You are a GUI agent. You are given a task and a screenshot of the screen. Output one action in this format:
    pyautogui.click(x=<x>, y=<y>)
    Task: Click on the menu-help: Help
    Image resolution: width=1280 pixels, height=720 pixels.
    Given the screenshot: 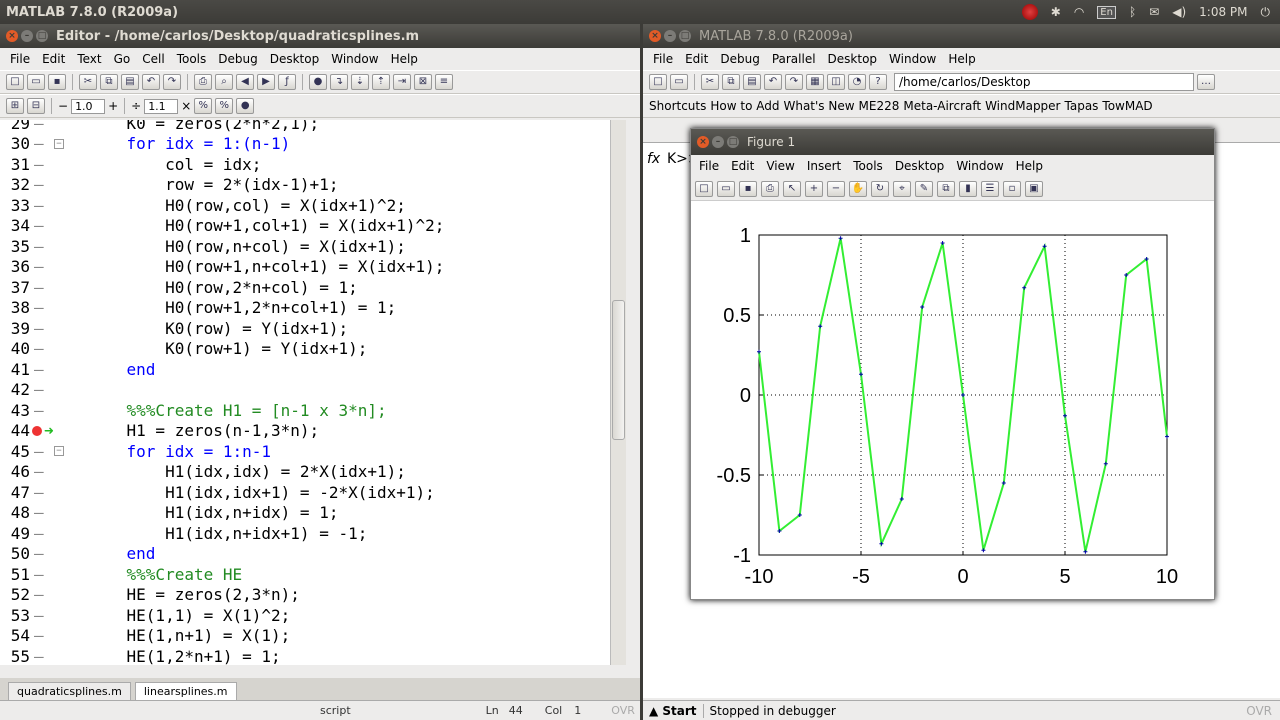 What is the action you would take?
    pyautogui.click(x=404, y=59)
    